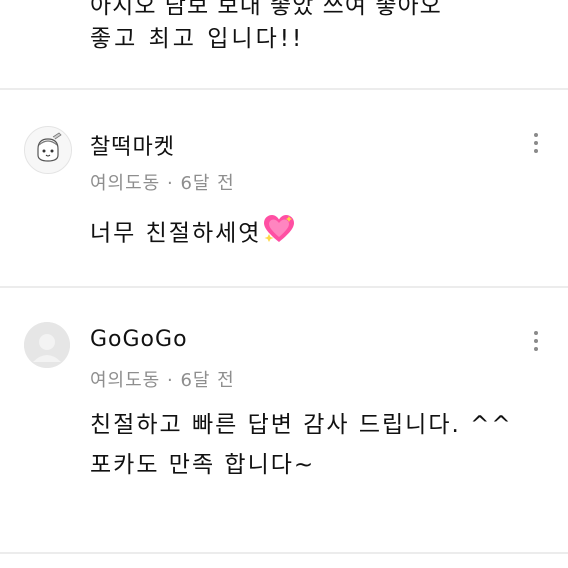 The height and width of the screenshot is (568, 568). I want to click on review-text: 친절하고 빠른 답변 감사 드립니다. ^^ 포카도 만족 합니다~, so click(301, 445).